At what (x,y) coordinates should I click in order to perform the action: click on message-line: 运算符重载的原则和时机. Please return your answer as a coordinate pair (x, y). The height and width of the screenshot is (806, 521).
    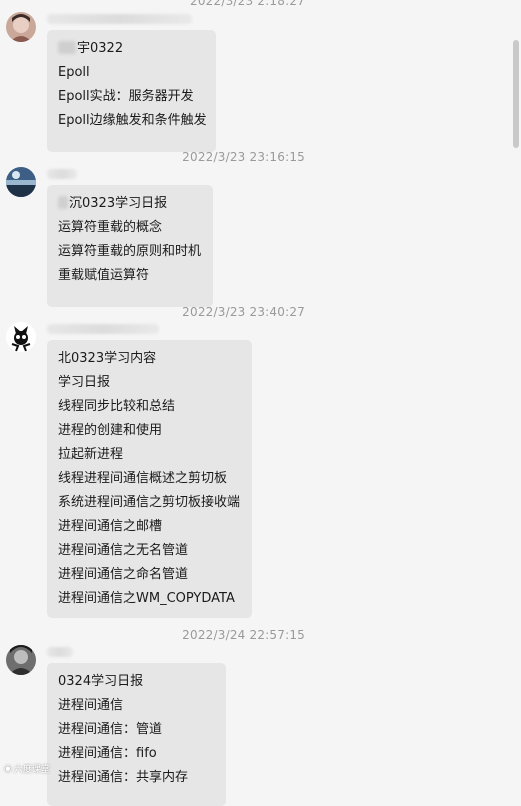
    Looking at the image, I should click on (130, 251).